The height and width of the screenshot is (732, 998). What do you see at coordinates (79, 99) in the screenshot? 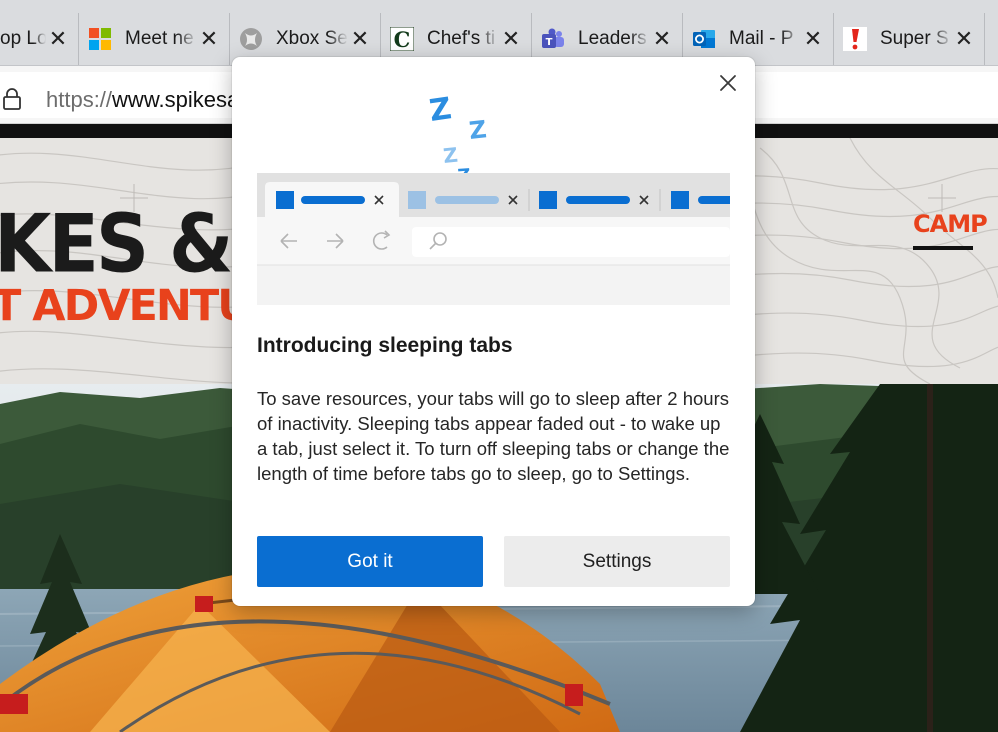
I see `url-scheme: https://` at bounding box center [79, 99].